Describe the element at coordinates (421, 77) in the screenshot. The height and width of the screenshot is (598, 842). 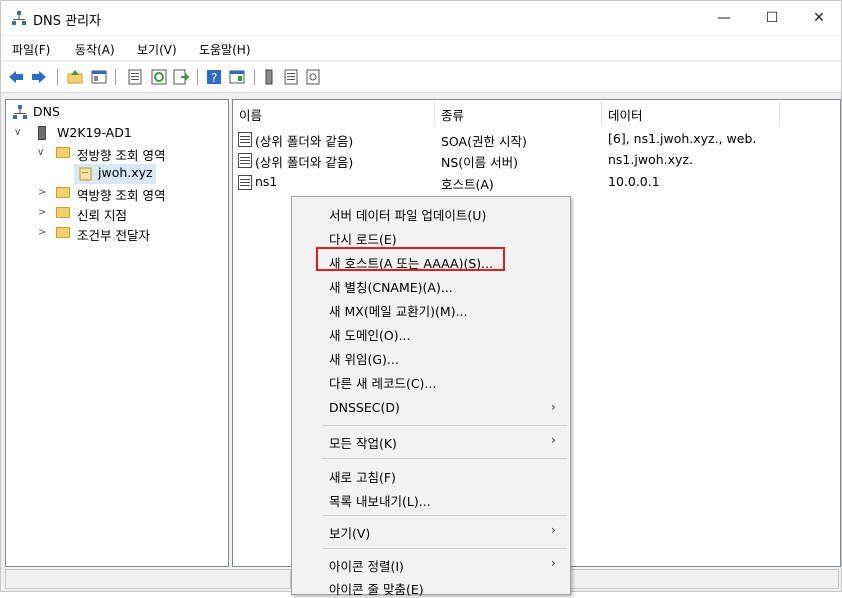
I see `toolbar: ?` at that location.